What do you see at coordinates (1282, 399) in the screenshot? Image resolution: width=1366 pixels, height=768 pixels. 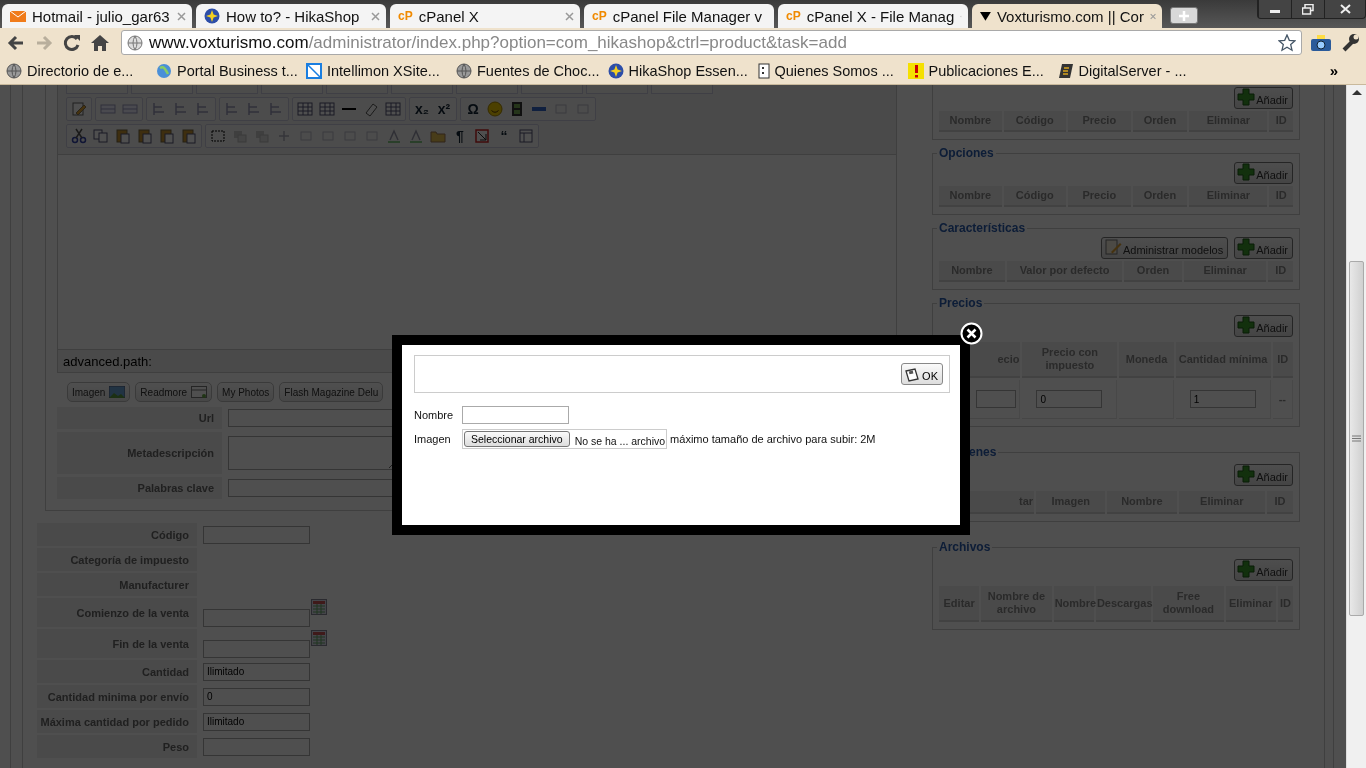 I see `table-cell: --` at bounding box center [1282, 399].